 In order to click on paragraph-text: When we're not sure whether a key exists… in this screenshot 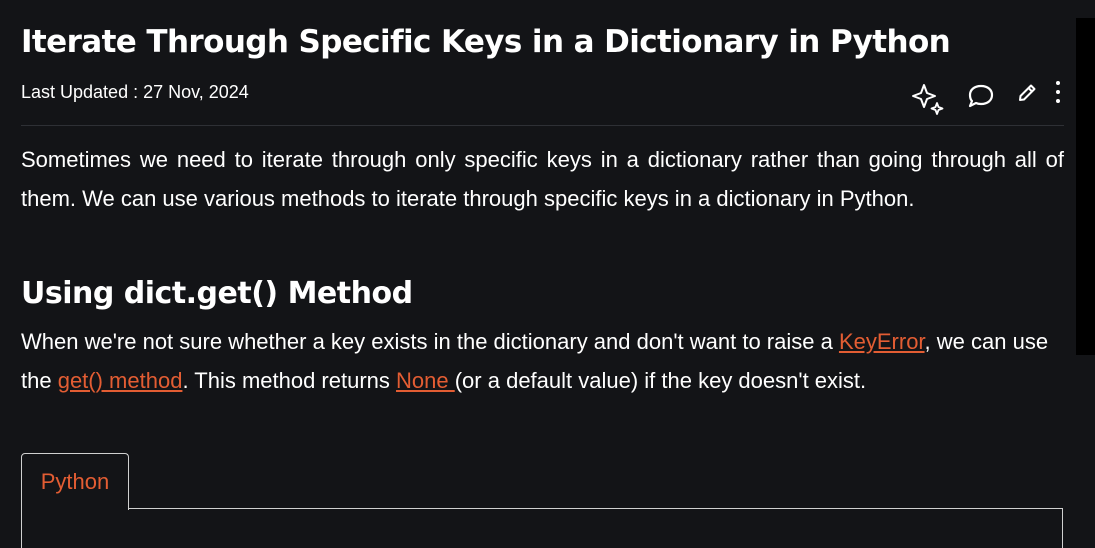, I will do `click(430, 341)`.